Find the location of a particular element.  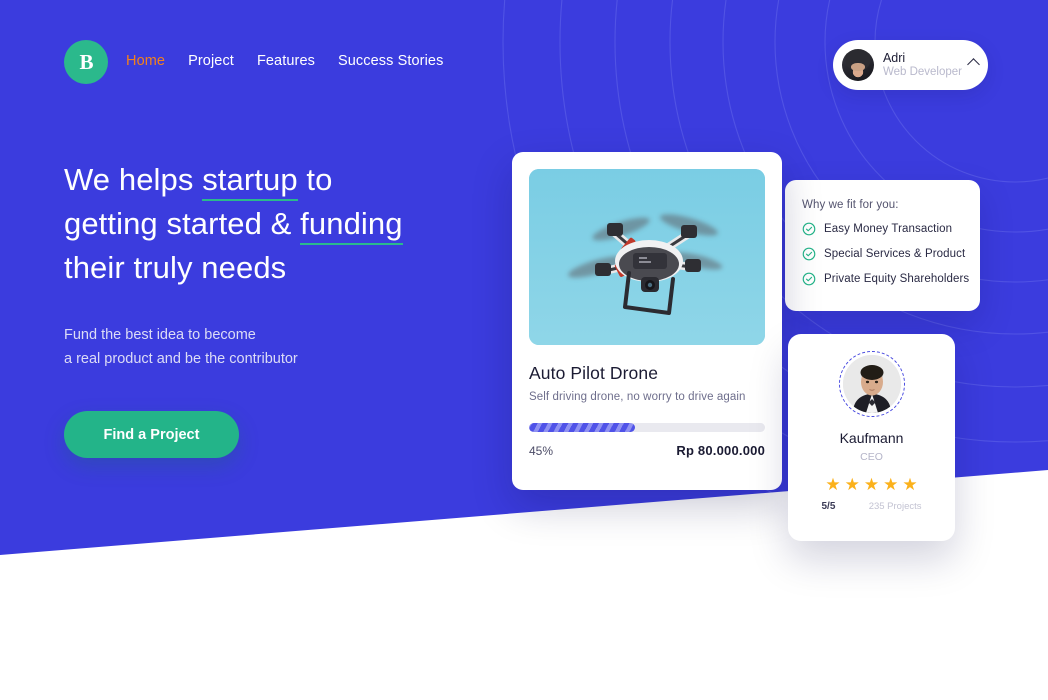

funding-amount: Rp 80.000.000 is located at coordinates (720, 450).